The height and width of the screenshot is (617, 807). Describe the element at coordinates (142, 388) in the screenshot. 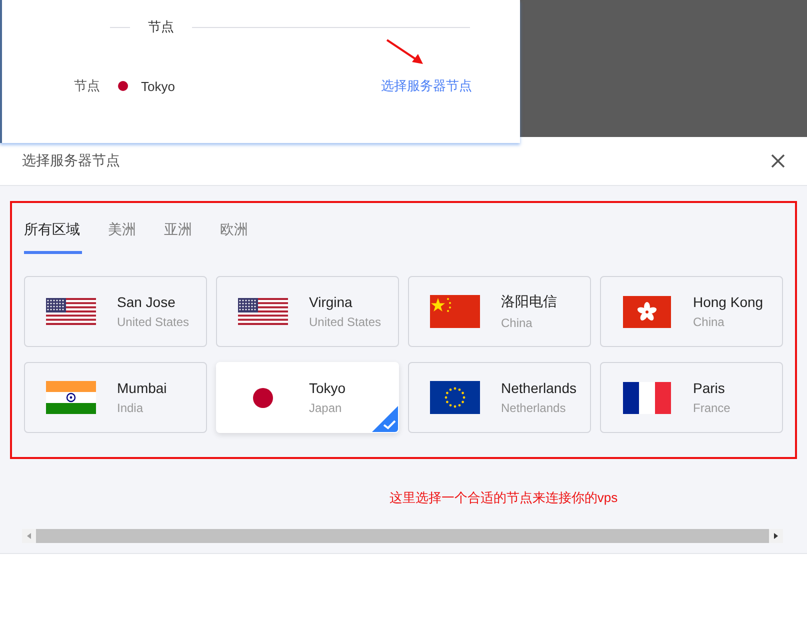

I see `node-city: Mumbai` at that location.